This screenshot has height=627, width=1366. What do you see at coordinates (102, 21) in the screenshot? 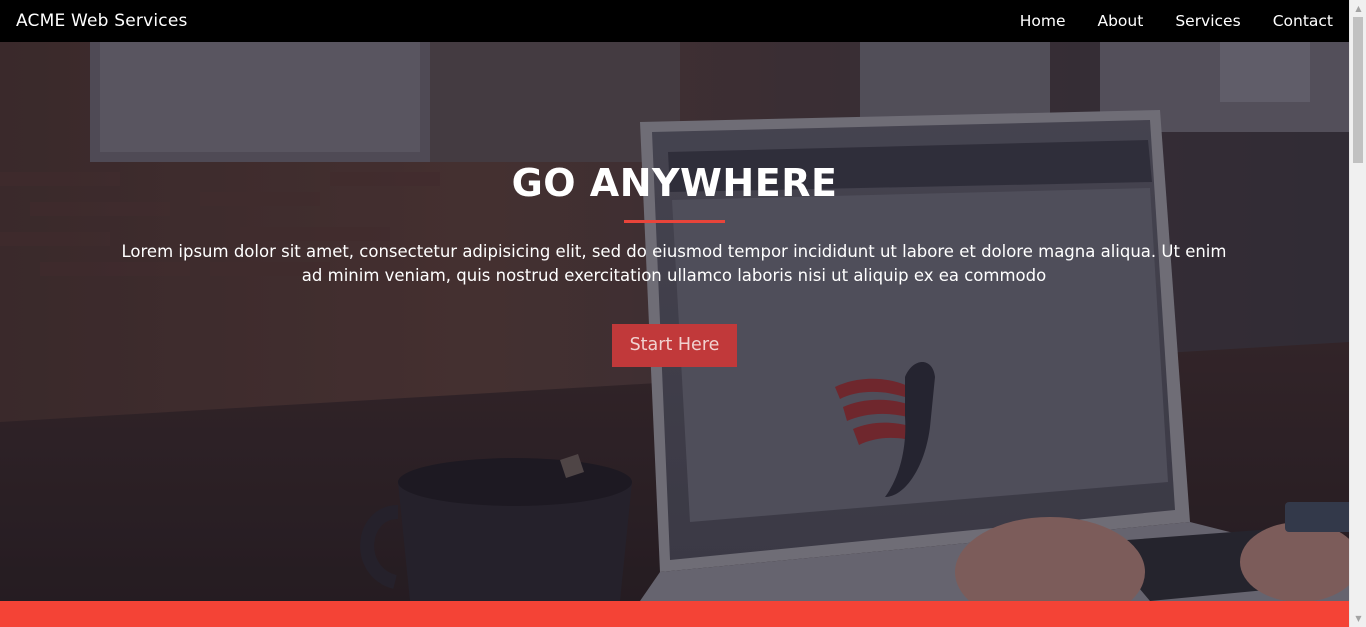
I see `brand-logo-text: ACME Web Services` at bounding box center [102, 21].